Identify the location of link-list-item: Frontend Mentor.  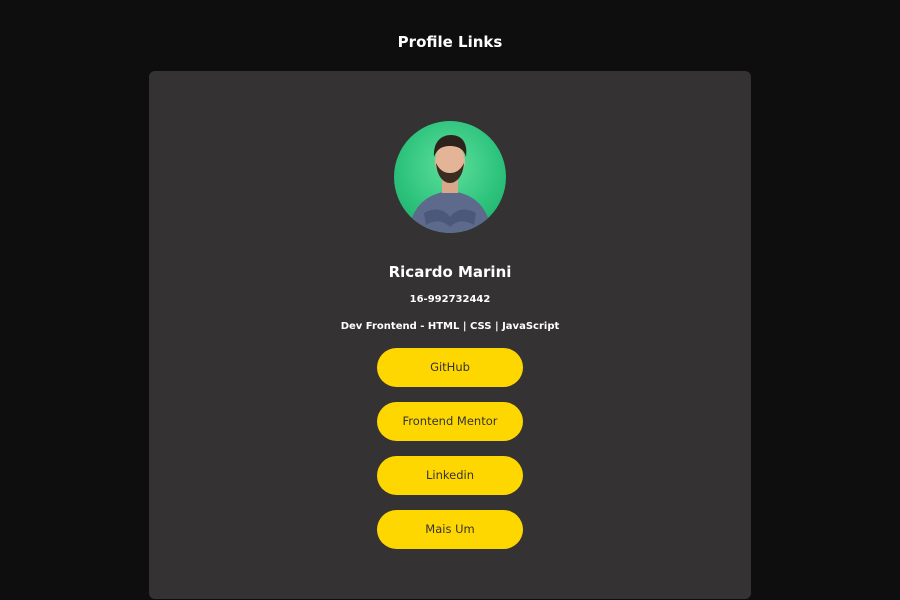
(450, 421).